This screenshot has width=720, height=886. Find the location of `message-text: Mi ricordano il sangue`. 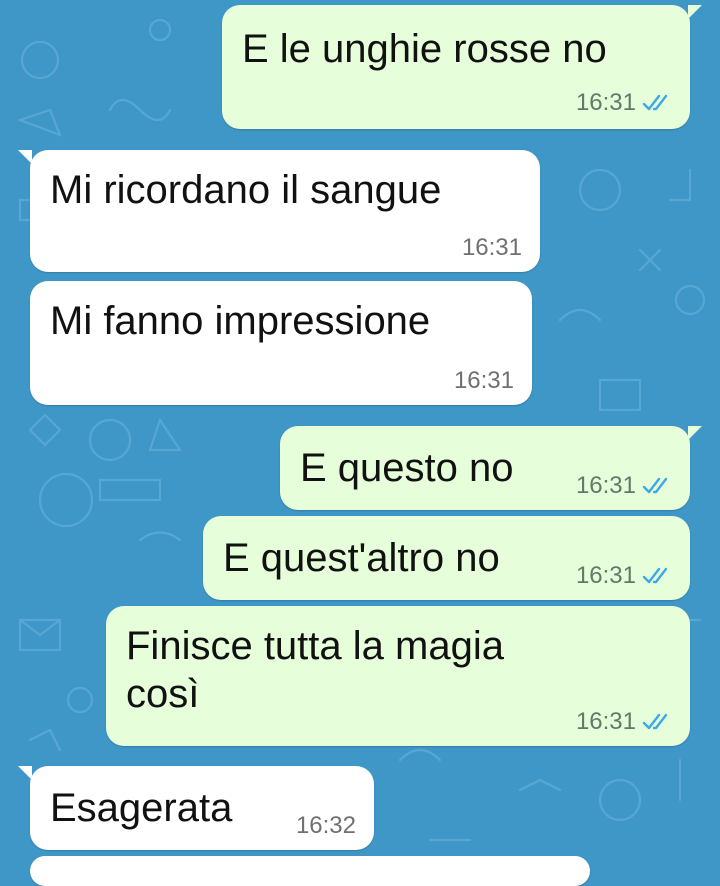

message-text: Mi ricordano il sangue is located at coordinates (246, 190).